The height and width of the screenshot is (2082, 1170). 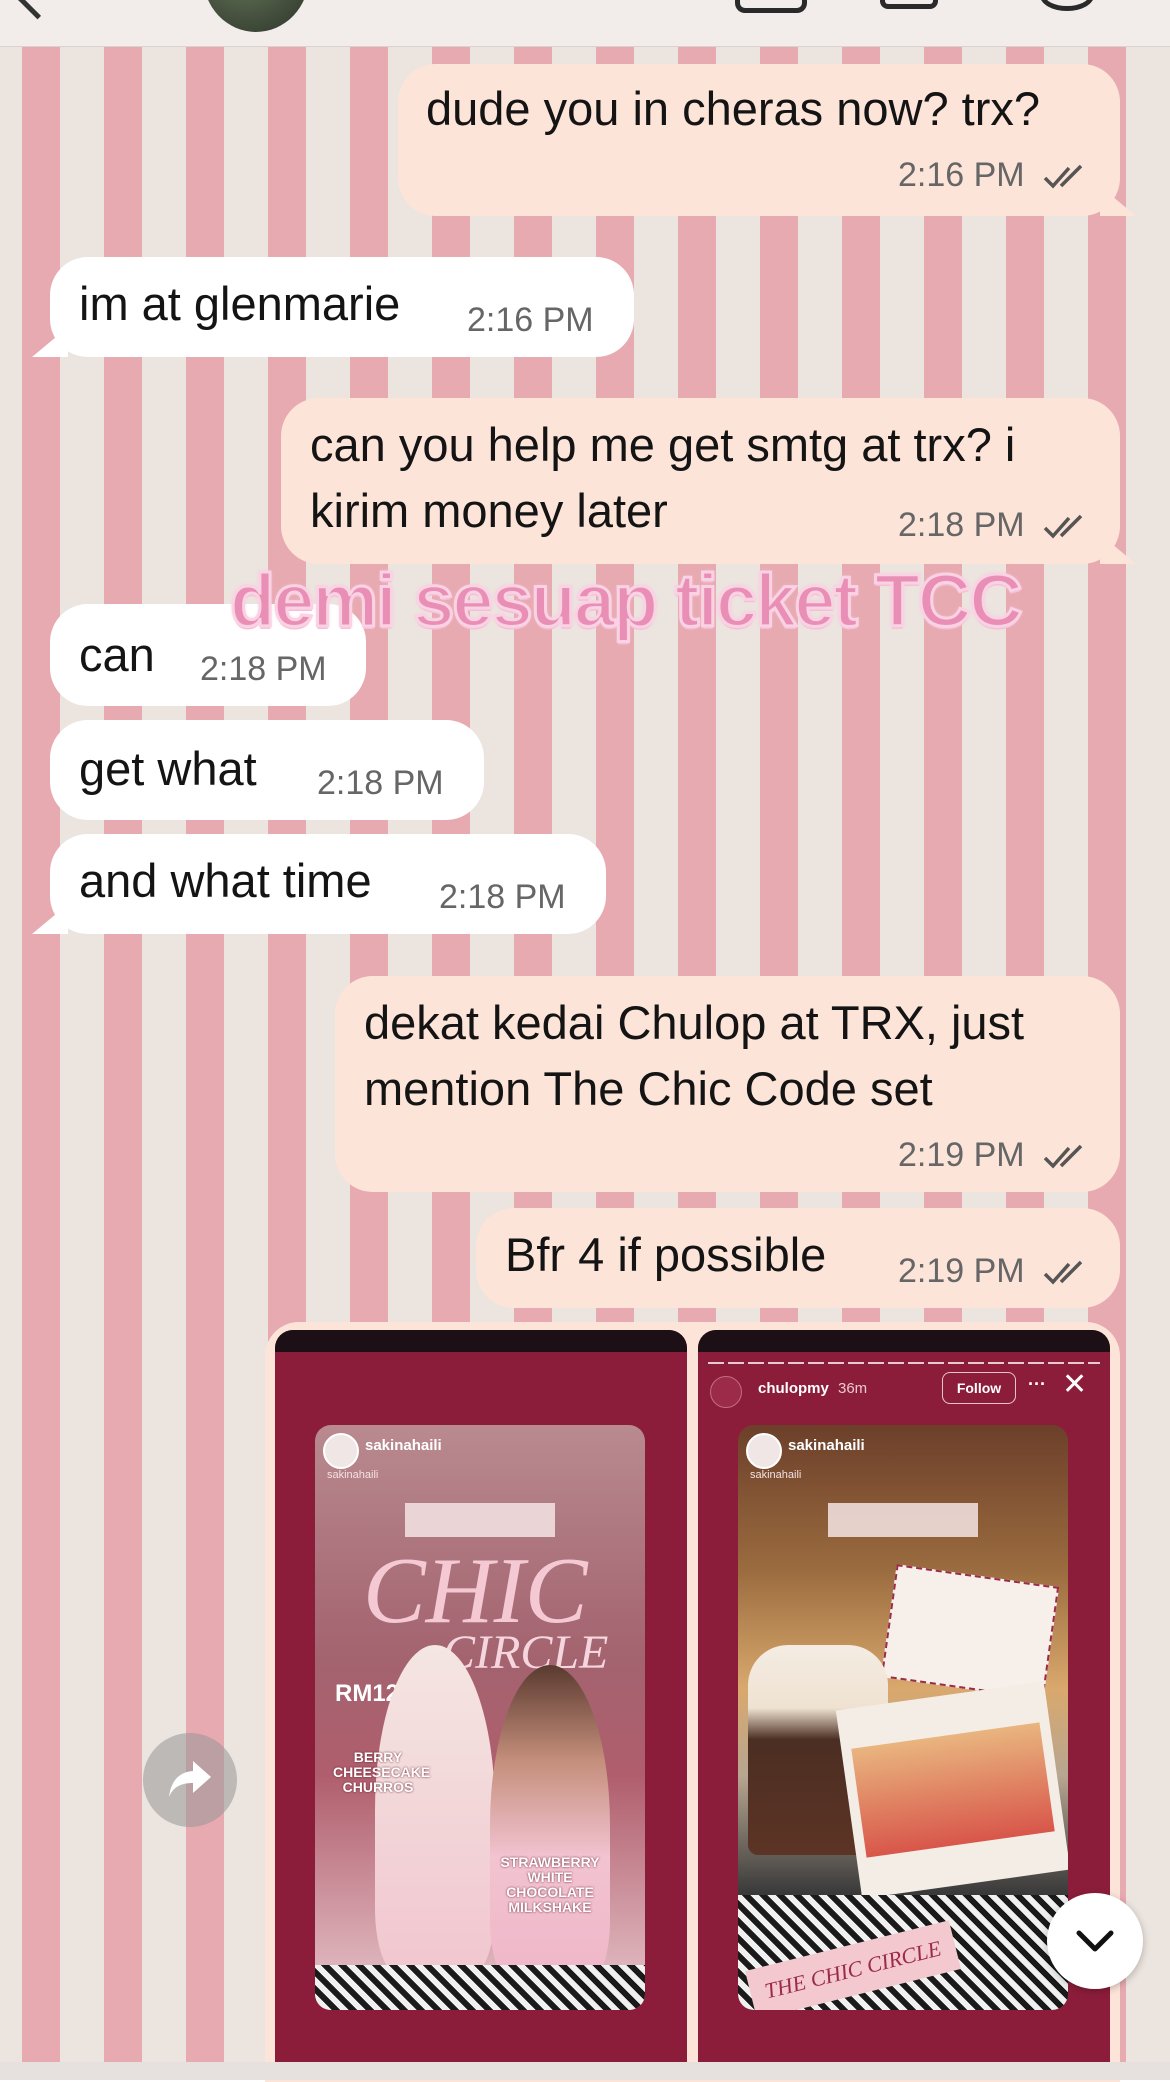 I want to click on message-text-line1: dekat kedai Chulop at TRX, just, so click(x=694, y=1022).